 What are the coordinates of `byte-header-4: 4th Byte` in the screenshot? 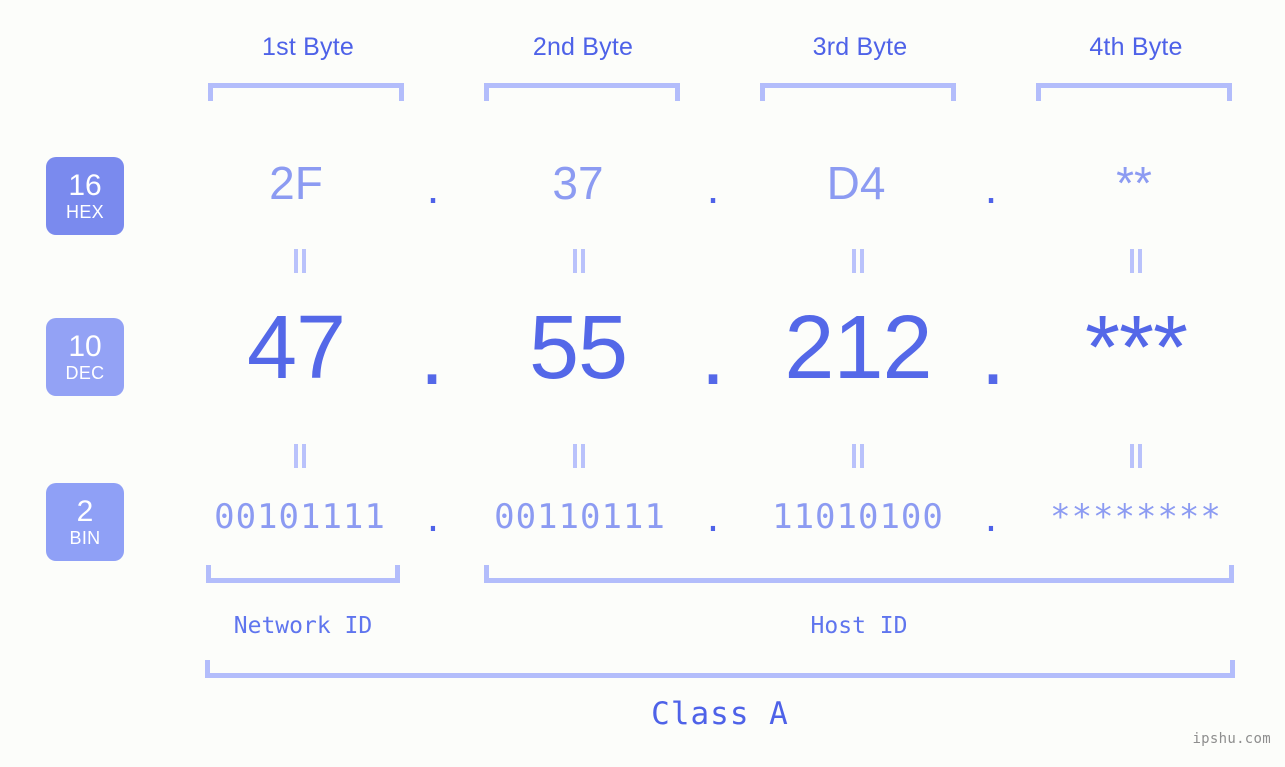 It's located at (1136, 47).